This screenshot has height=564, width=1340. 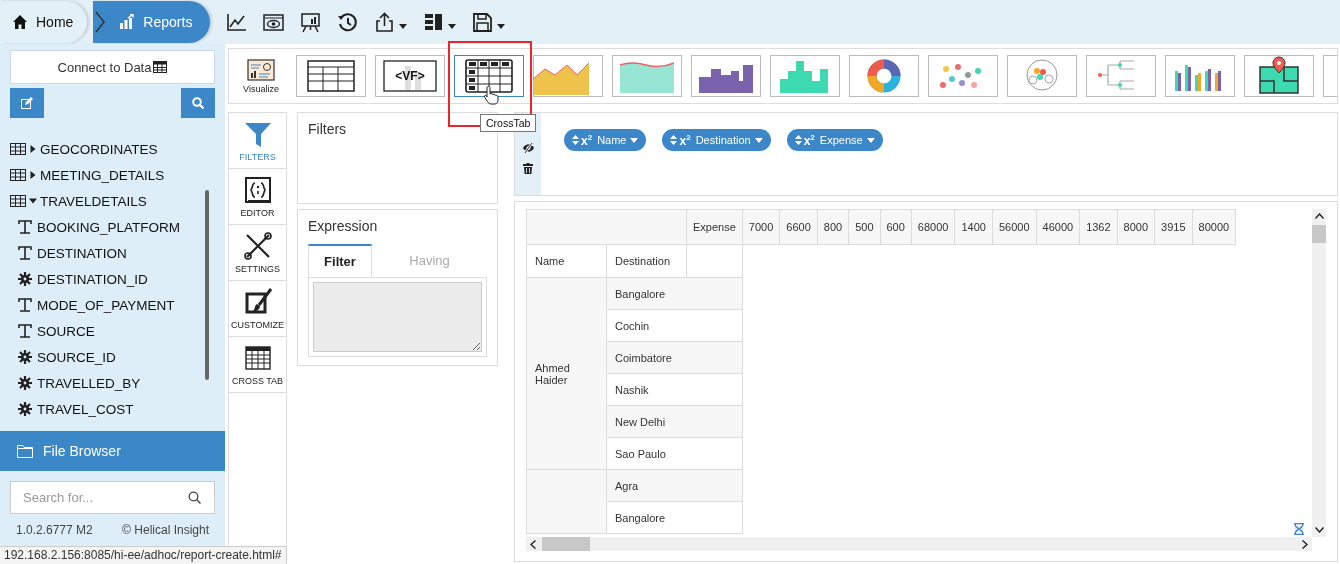 I want to click on hourglass-icon, so click(x=1299, y=529).